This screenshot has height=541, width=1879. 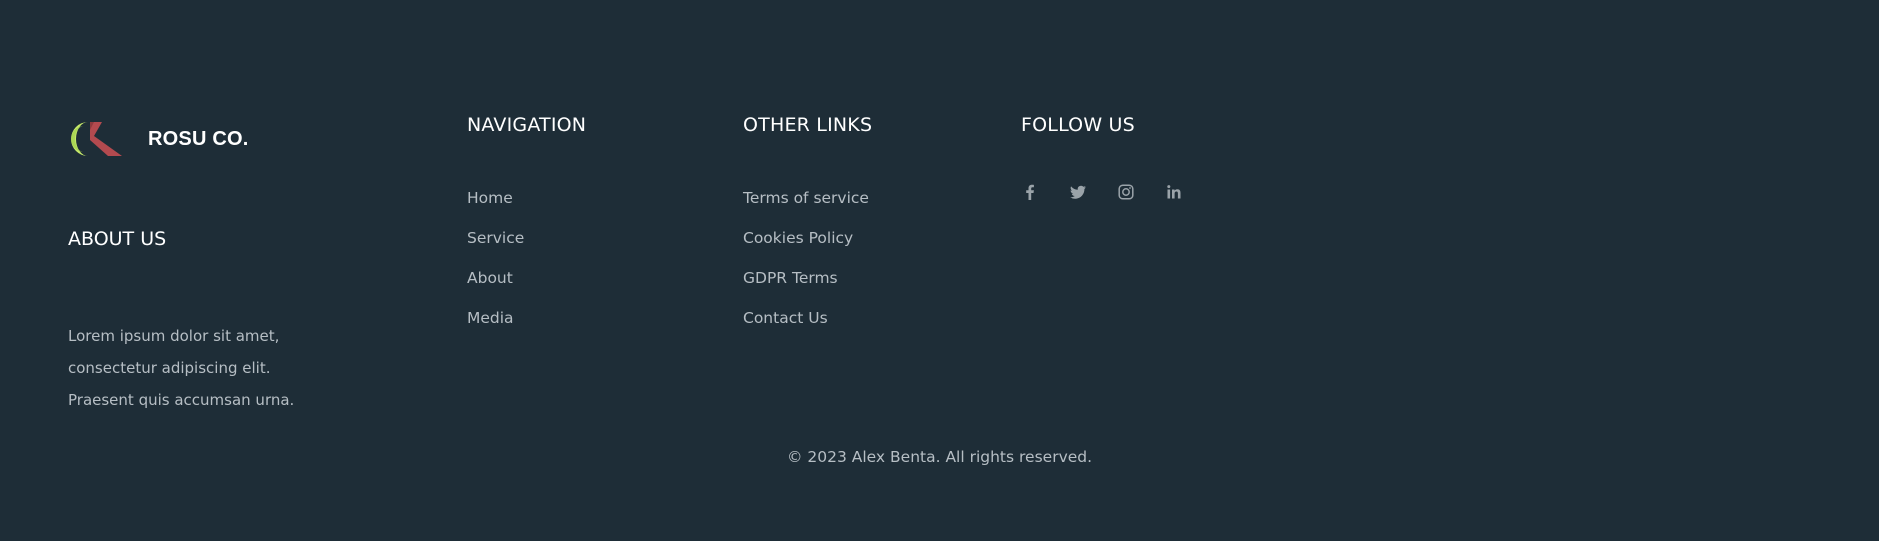 What do you see at coordinates (495, 238) in the screenshot?
I see `nav-link-service: Service` at bounding box center [495, 238].